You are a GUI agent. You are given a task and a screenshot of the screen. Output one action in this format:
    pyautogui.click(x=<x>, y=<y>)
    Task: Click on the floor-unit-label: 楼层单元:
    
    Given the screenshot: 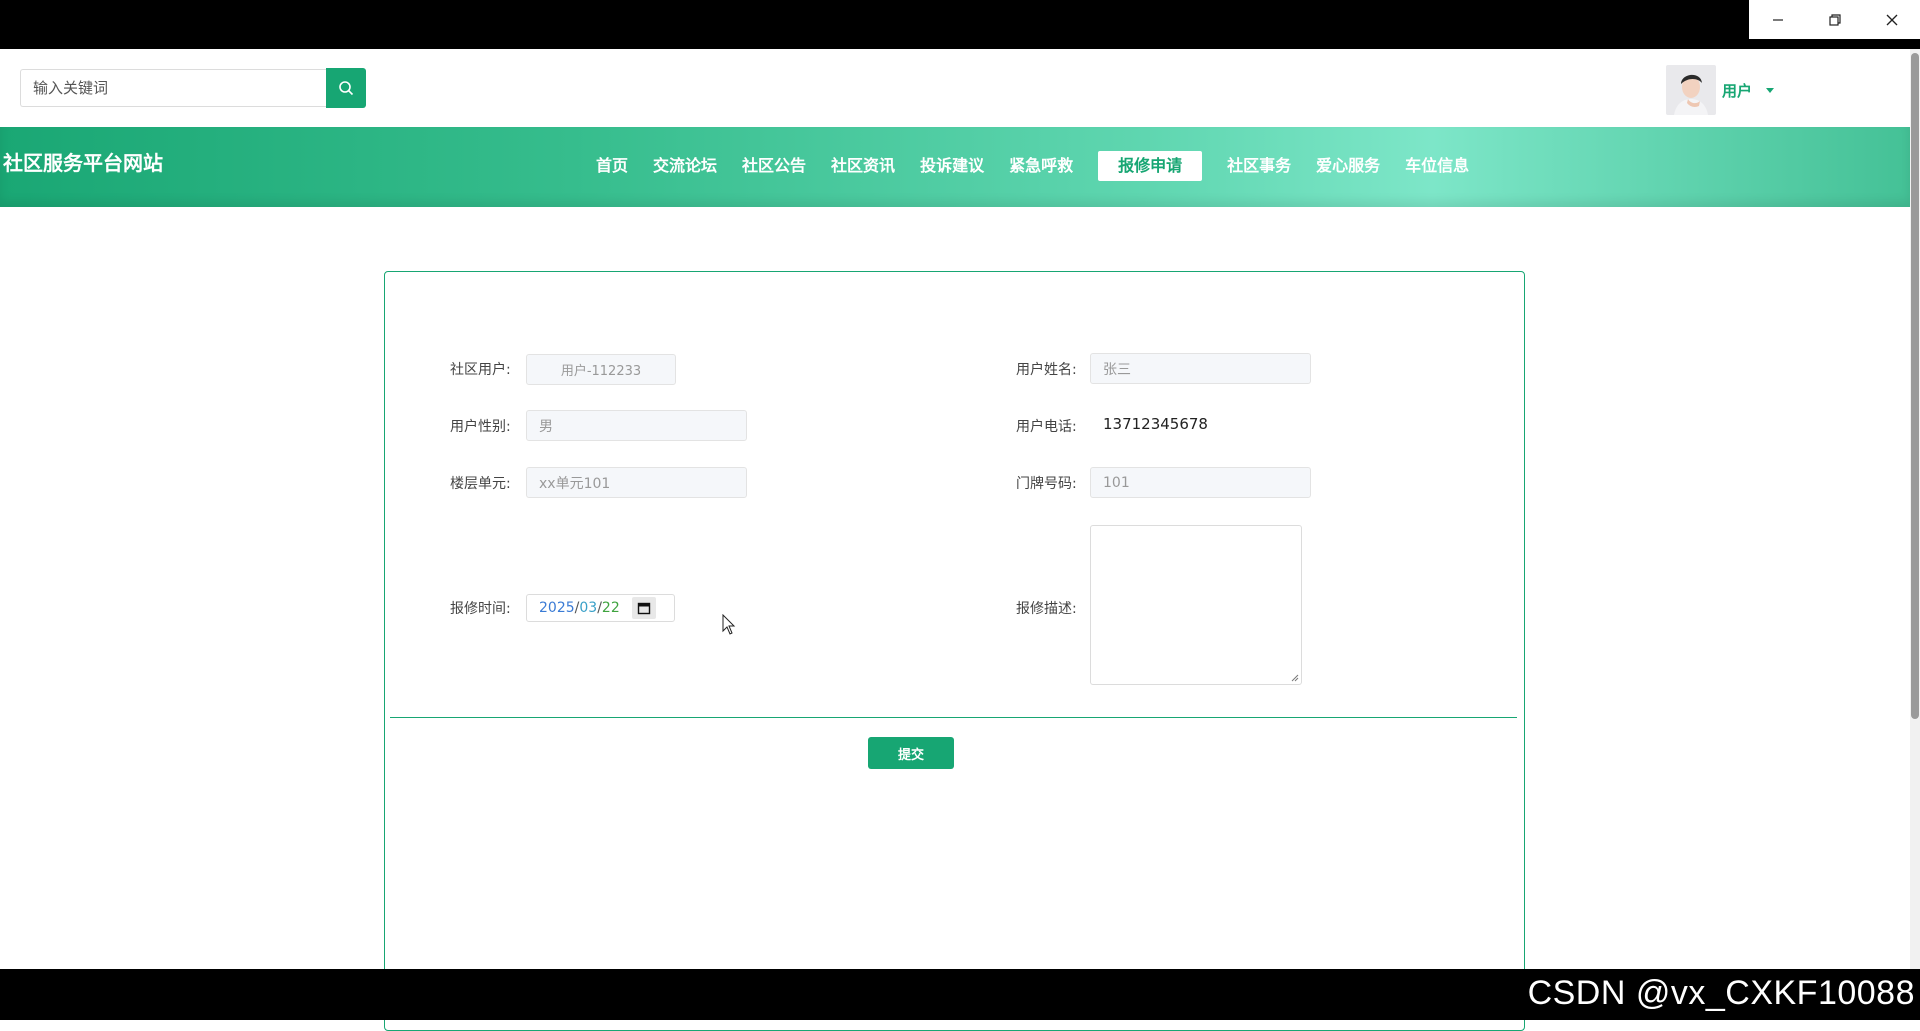 What is the action you would take?
    pyautogui.click(x=480, y=484)
    